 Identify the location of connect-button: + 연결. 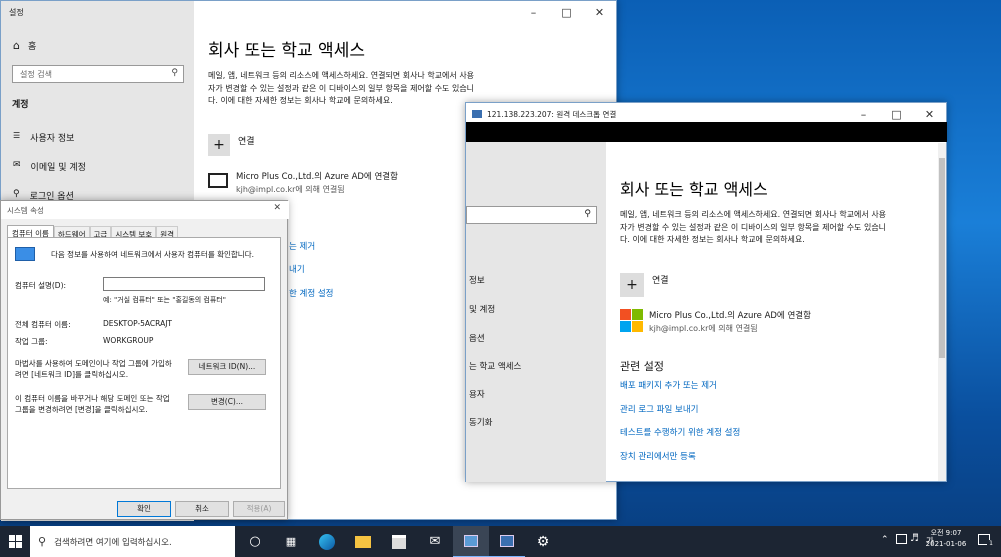
(231, 145).